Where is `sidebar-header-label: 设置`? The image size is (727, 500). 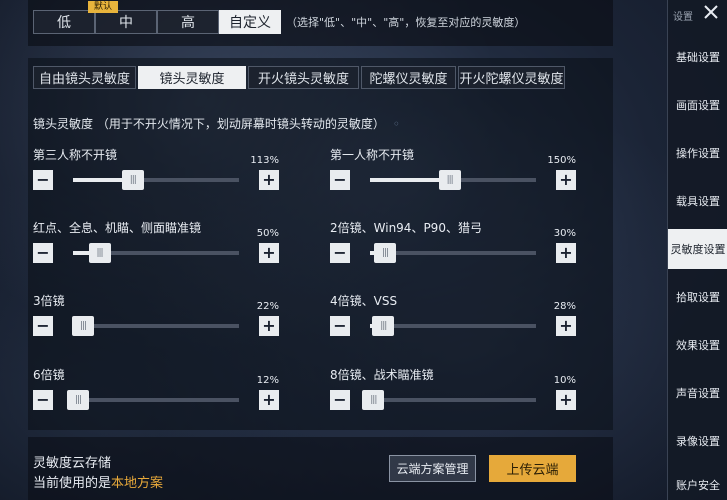 sidebar-header-label: 设置 is located at coordinates (683, 17).